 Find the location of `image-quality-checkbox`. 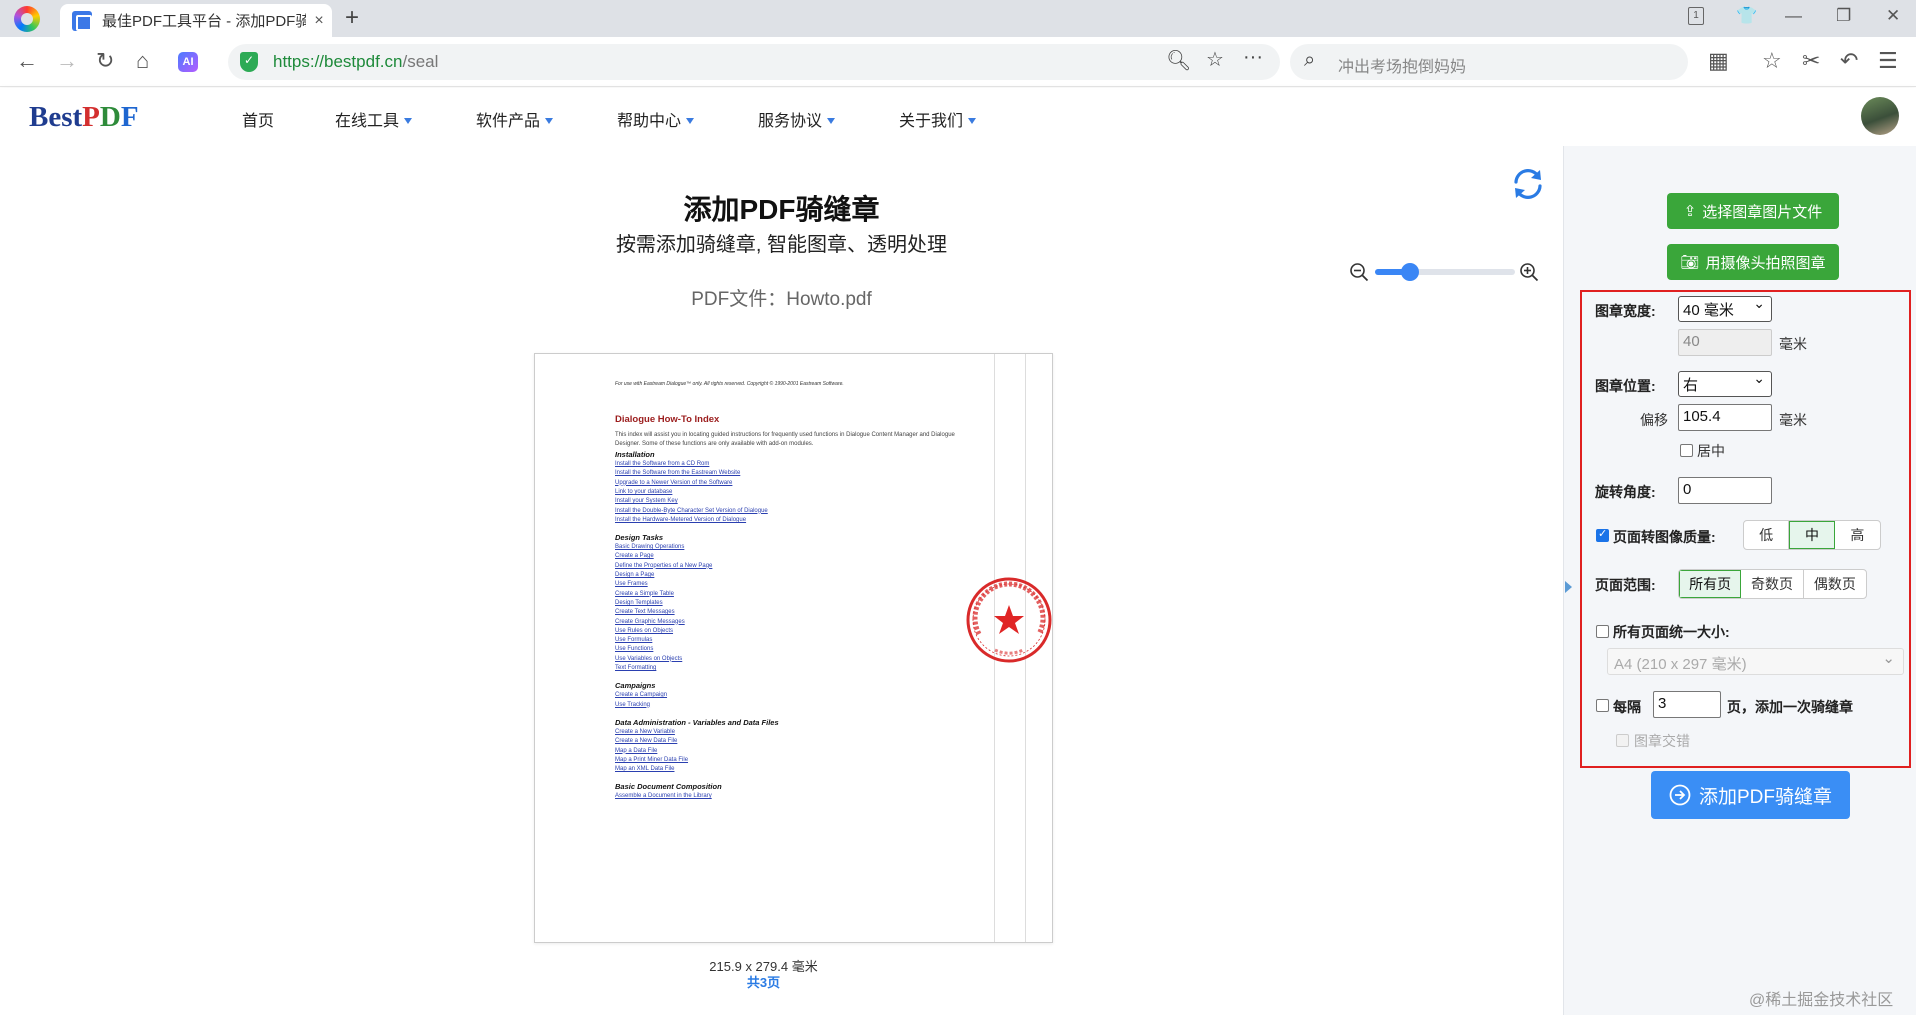

image-quality-checkbox is located at coordinates (1602, 534).